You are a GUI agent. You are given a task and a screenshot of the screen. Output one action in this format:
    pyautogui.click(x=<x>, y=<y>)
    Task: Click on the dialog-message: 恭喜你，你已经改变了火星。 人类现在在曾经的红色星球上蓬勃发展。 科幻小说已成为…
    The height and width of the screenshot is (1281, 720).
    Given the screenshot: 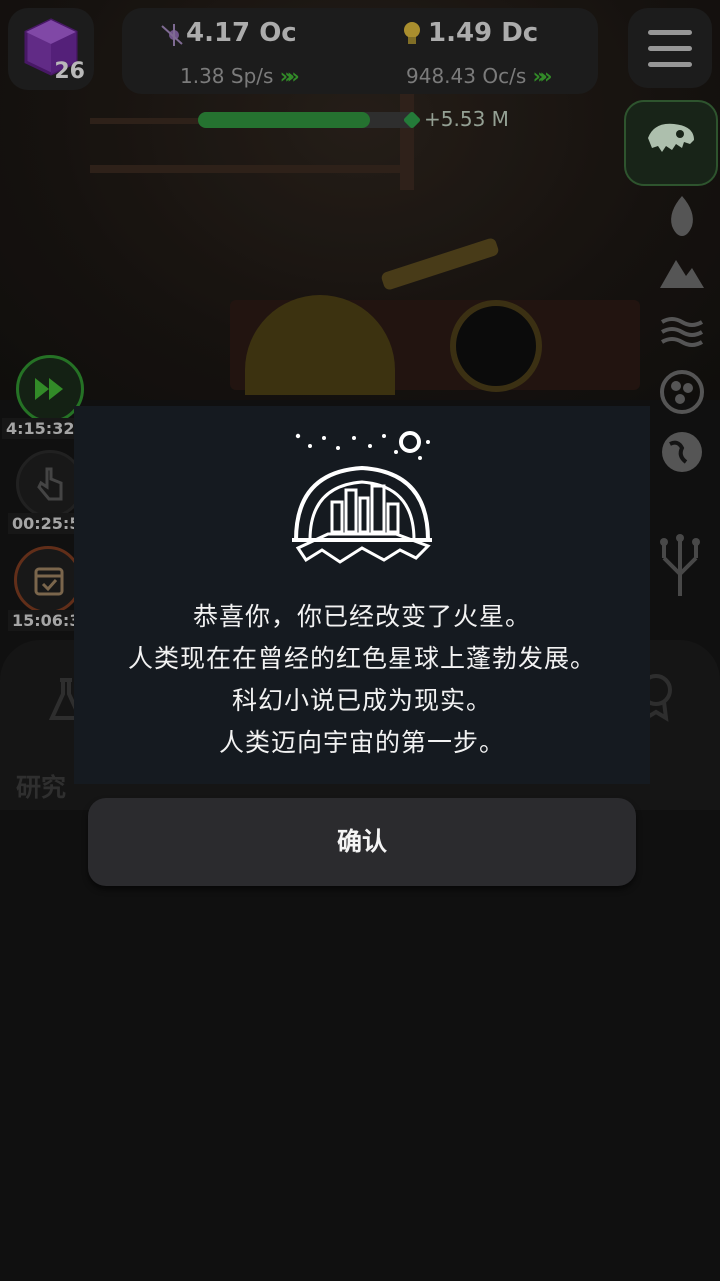 What is the action you would take?
    pyautogui.click(x=362, y=680)
    